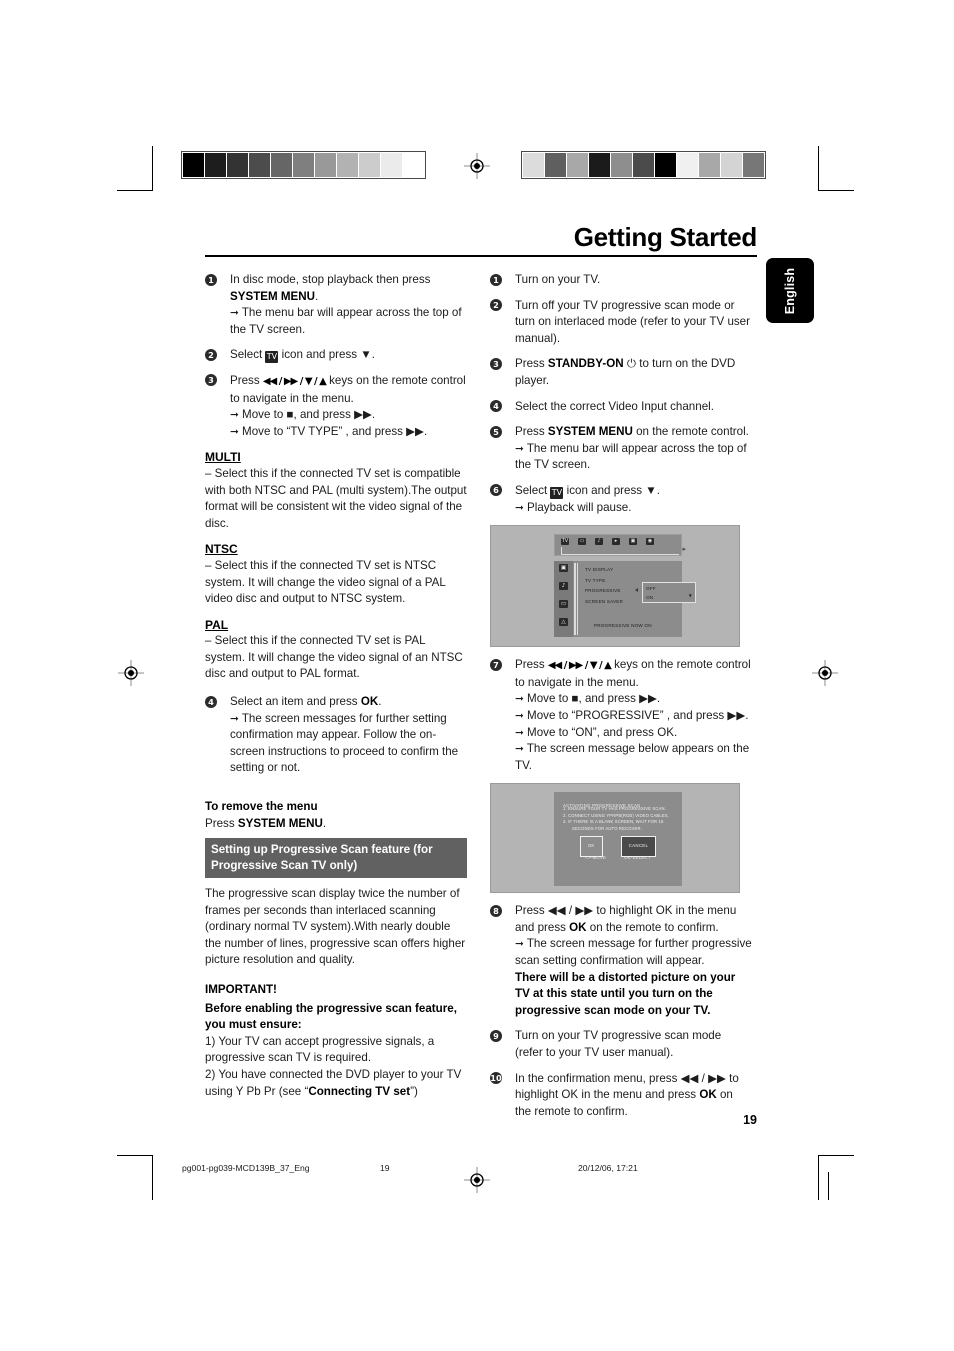 This screenshot has height=1351, width=954. Describe the element at coordinates (790, 290) in the screenshot. I see `language-tab: English` at that location.